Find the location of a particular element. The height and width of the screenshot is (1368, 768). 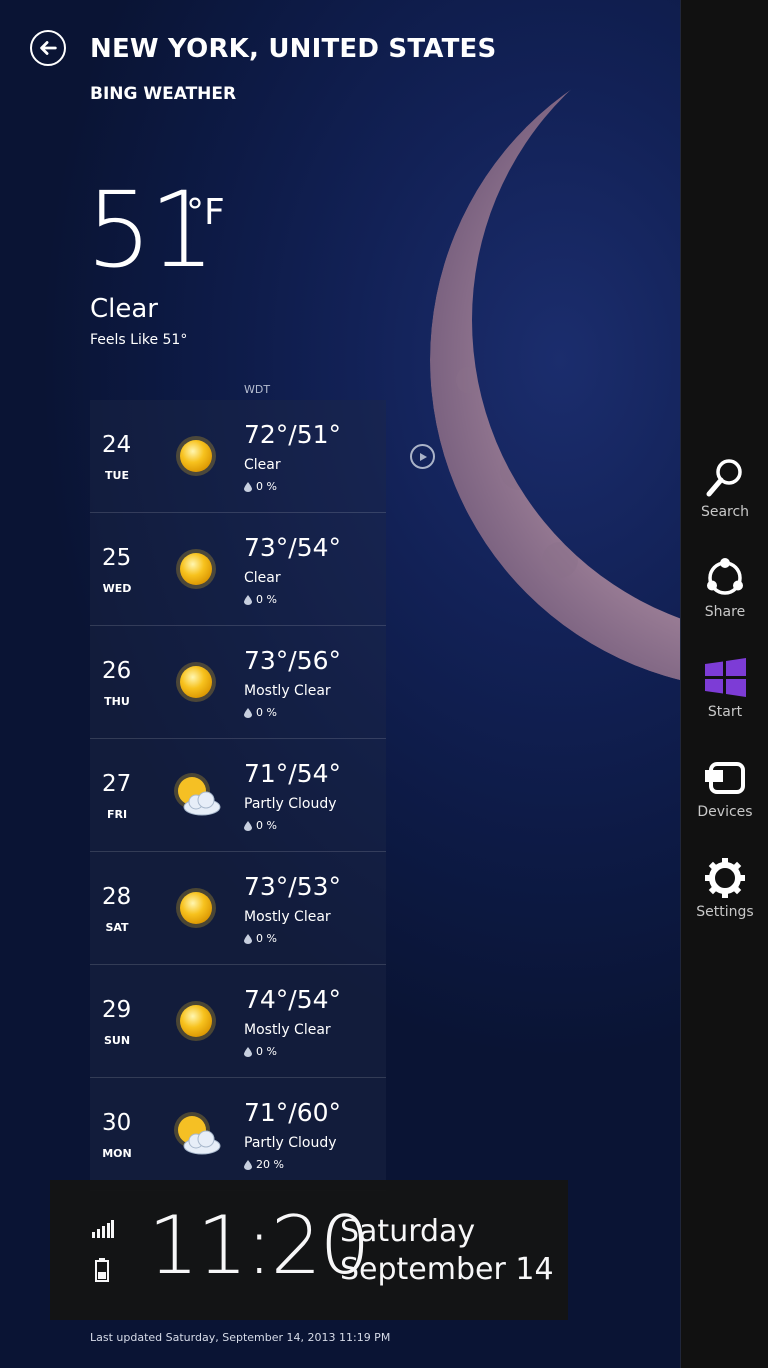

charm-label: Settings is located at coordinates (725, 912).